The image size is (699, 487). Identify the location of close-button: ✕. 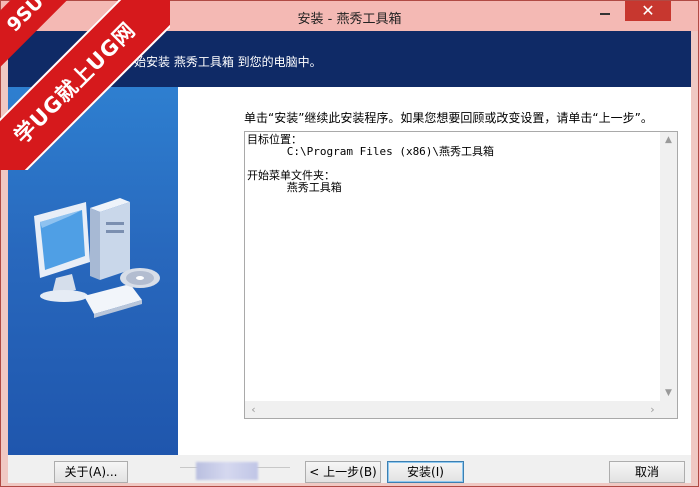
(648, 11).